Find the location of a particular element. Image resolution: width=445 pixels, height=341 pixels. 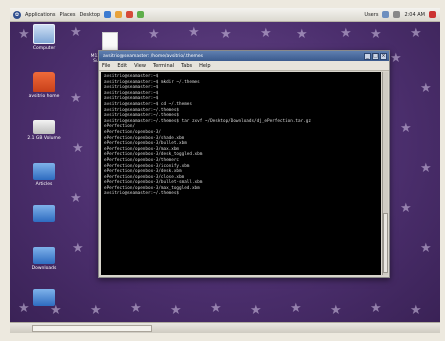

clock: 2:04 AM is located at coordinates (414, 15).